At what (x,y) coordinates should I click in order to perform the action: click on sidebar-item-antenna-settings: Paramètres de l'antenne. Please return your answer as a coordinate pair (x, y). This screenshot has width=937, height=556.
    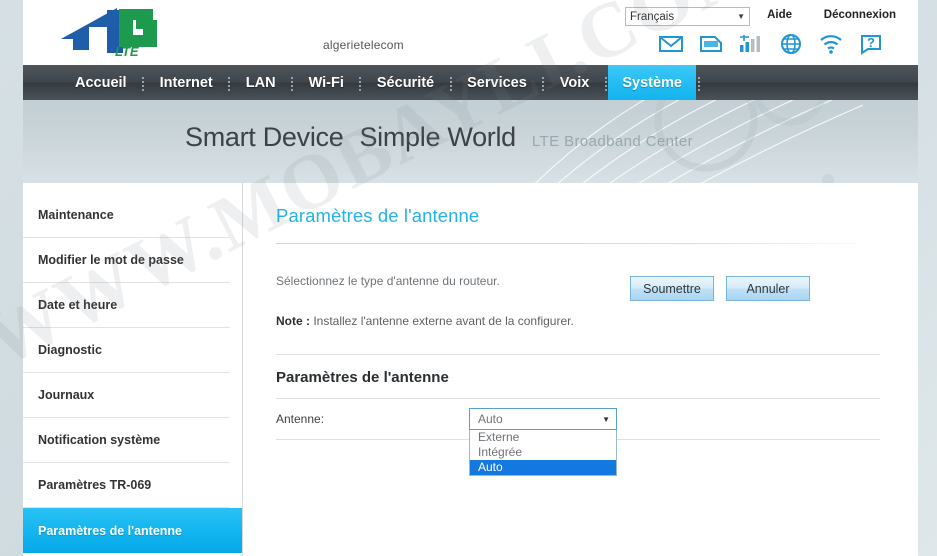
    Looking at the image, I should click on (132, 530).